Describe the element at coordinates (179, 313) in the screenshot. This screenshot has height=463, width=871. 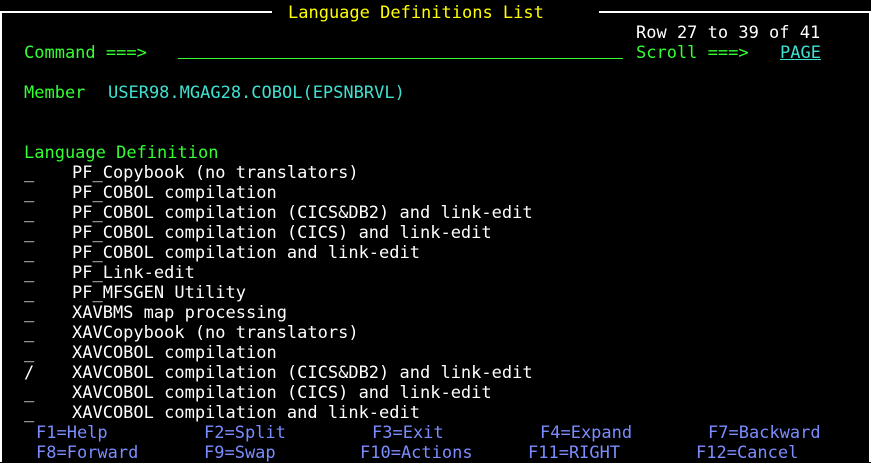
I see `list-item: XAVBMS map processing` at that location.